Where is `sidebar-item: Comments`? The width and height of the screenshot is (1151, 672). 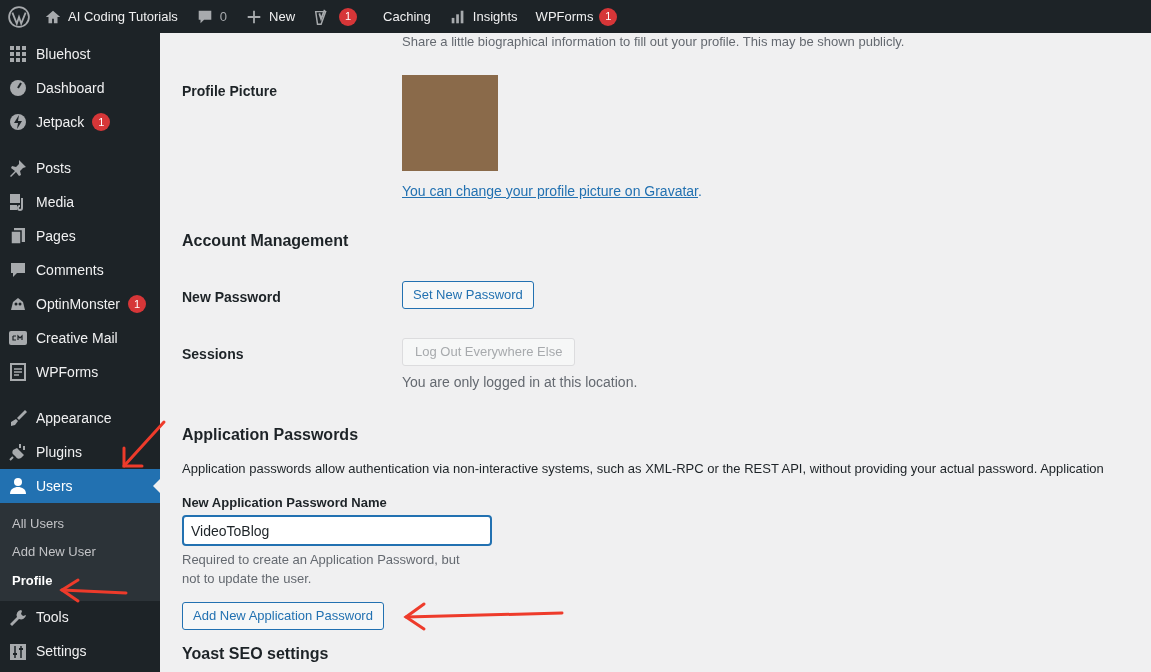
sidebar-item: Comments is located at coordinates (80, 270).